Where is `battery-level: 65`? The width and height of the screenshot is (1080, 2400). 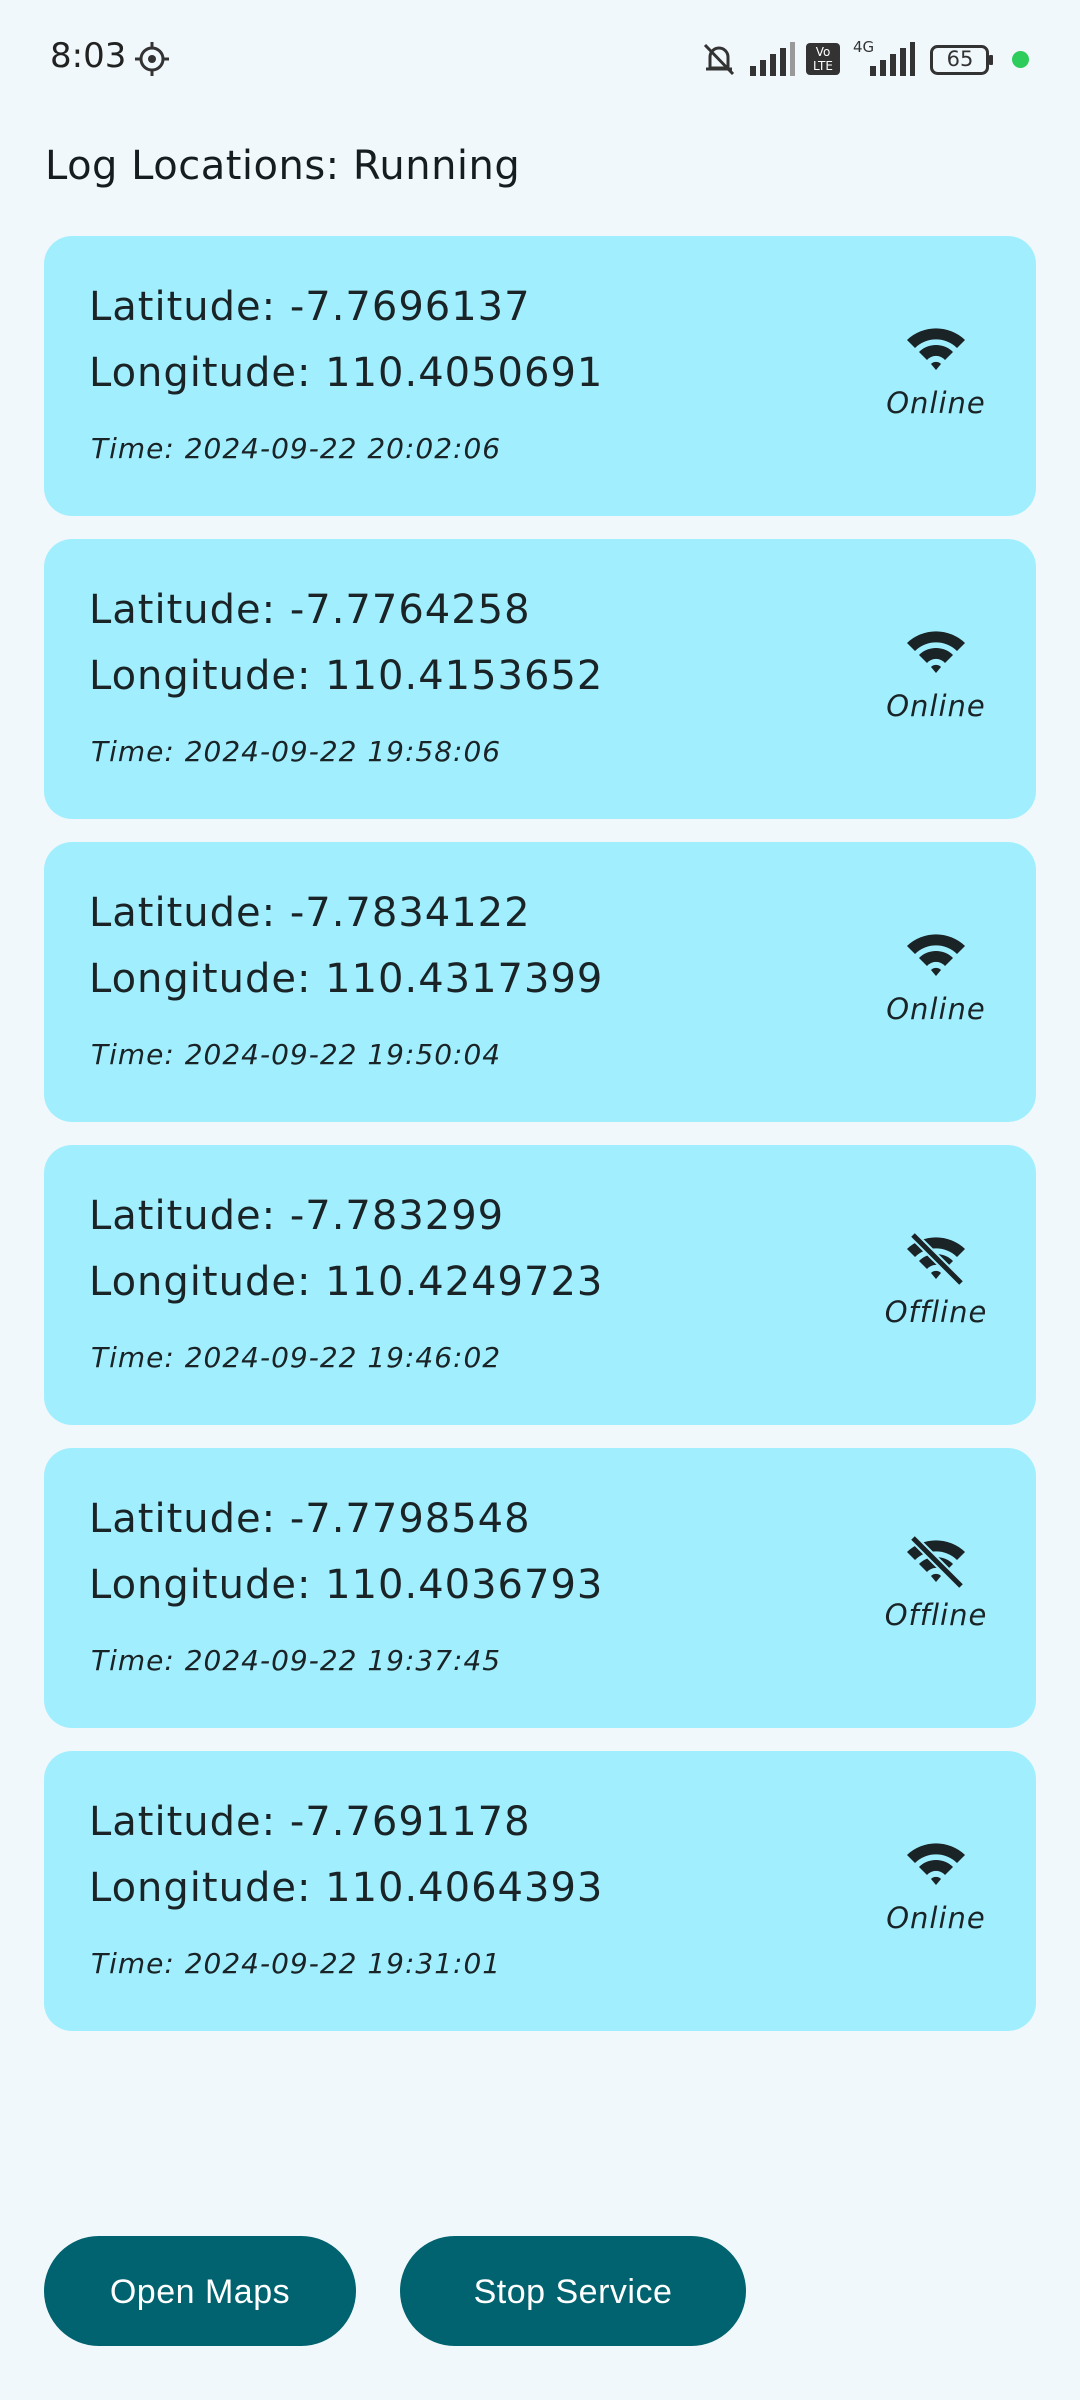
battery-level: 65 is located at coordinates (960, 59).